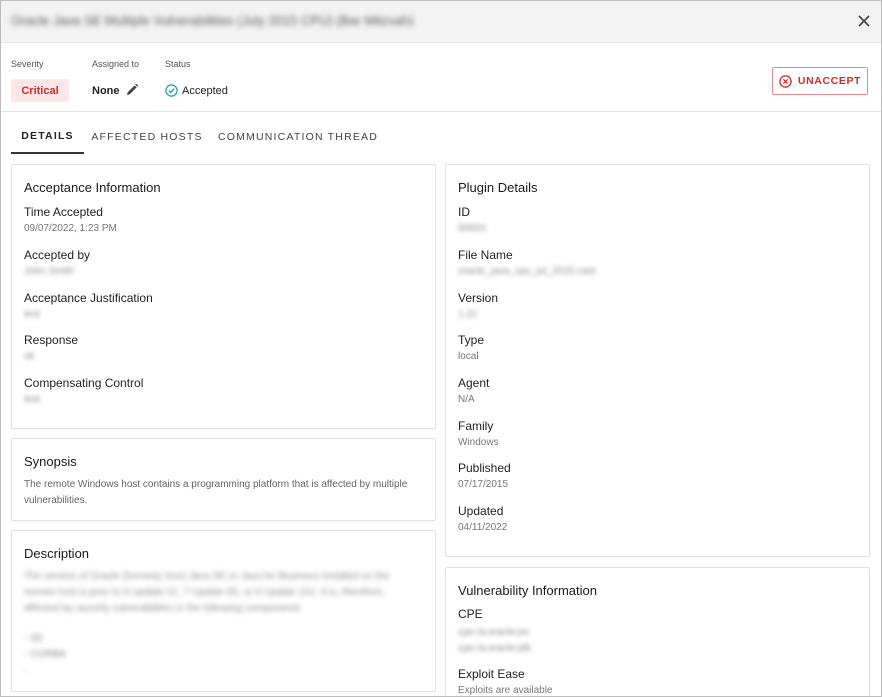 The width and height of the screenshot is (882, 697). Describe the element at coordinates (63, 212) in the screenshot. I see `time-accepted-label: Time Accepted` at that location.